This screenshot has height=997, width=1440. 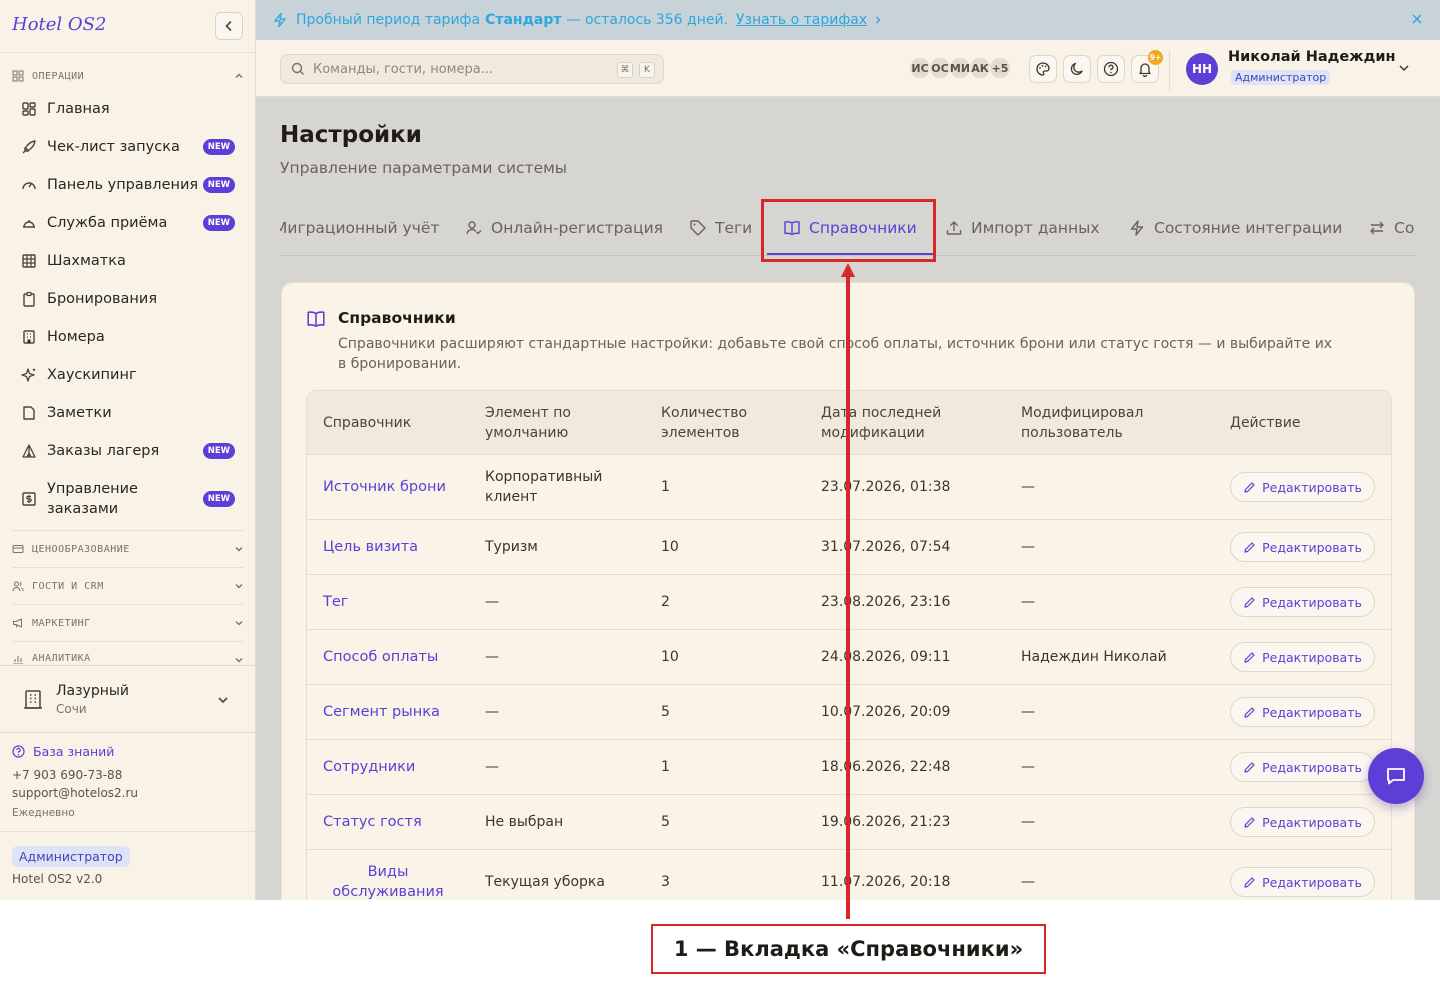 I want to click on elements-count: 1, so click(x=665, y=487).